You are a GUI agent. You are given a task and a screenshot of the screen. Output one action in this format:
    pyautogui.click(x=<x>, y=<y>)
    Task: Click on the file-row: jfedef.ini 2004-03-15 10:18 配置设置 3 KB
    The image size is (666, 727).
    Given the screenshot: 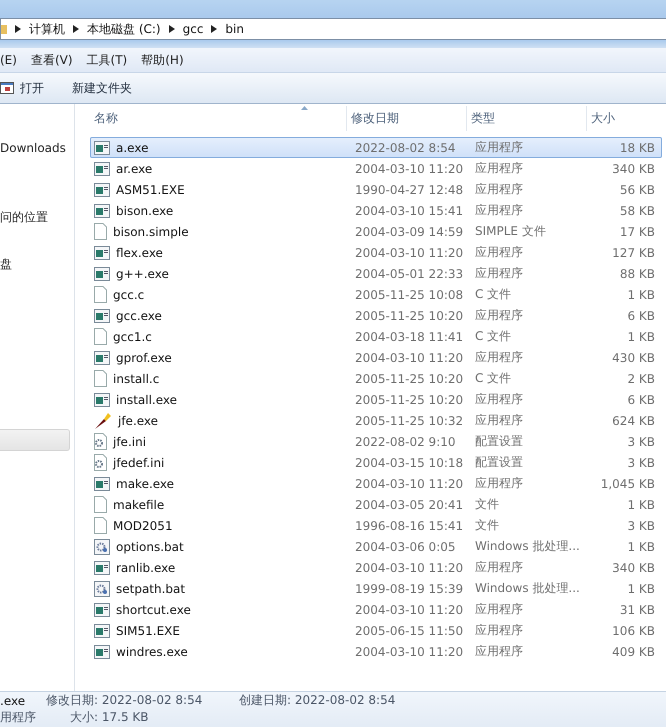 What is the action you would take?
    pyautogui.click(x=376, y=462)
    